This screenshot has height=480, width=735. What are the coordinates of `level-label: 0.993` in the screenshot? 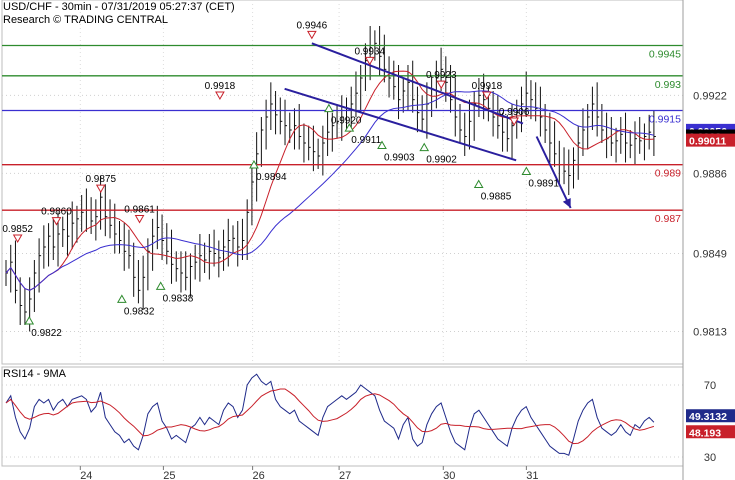 It's located at (668, 85).